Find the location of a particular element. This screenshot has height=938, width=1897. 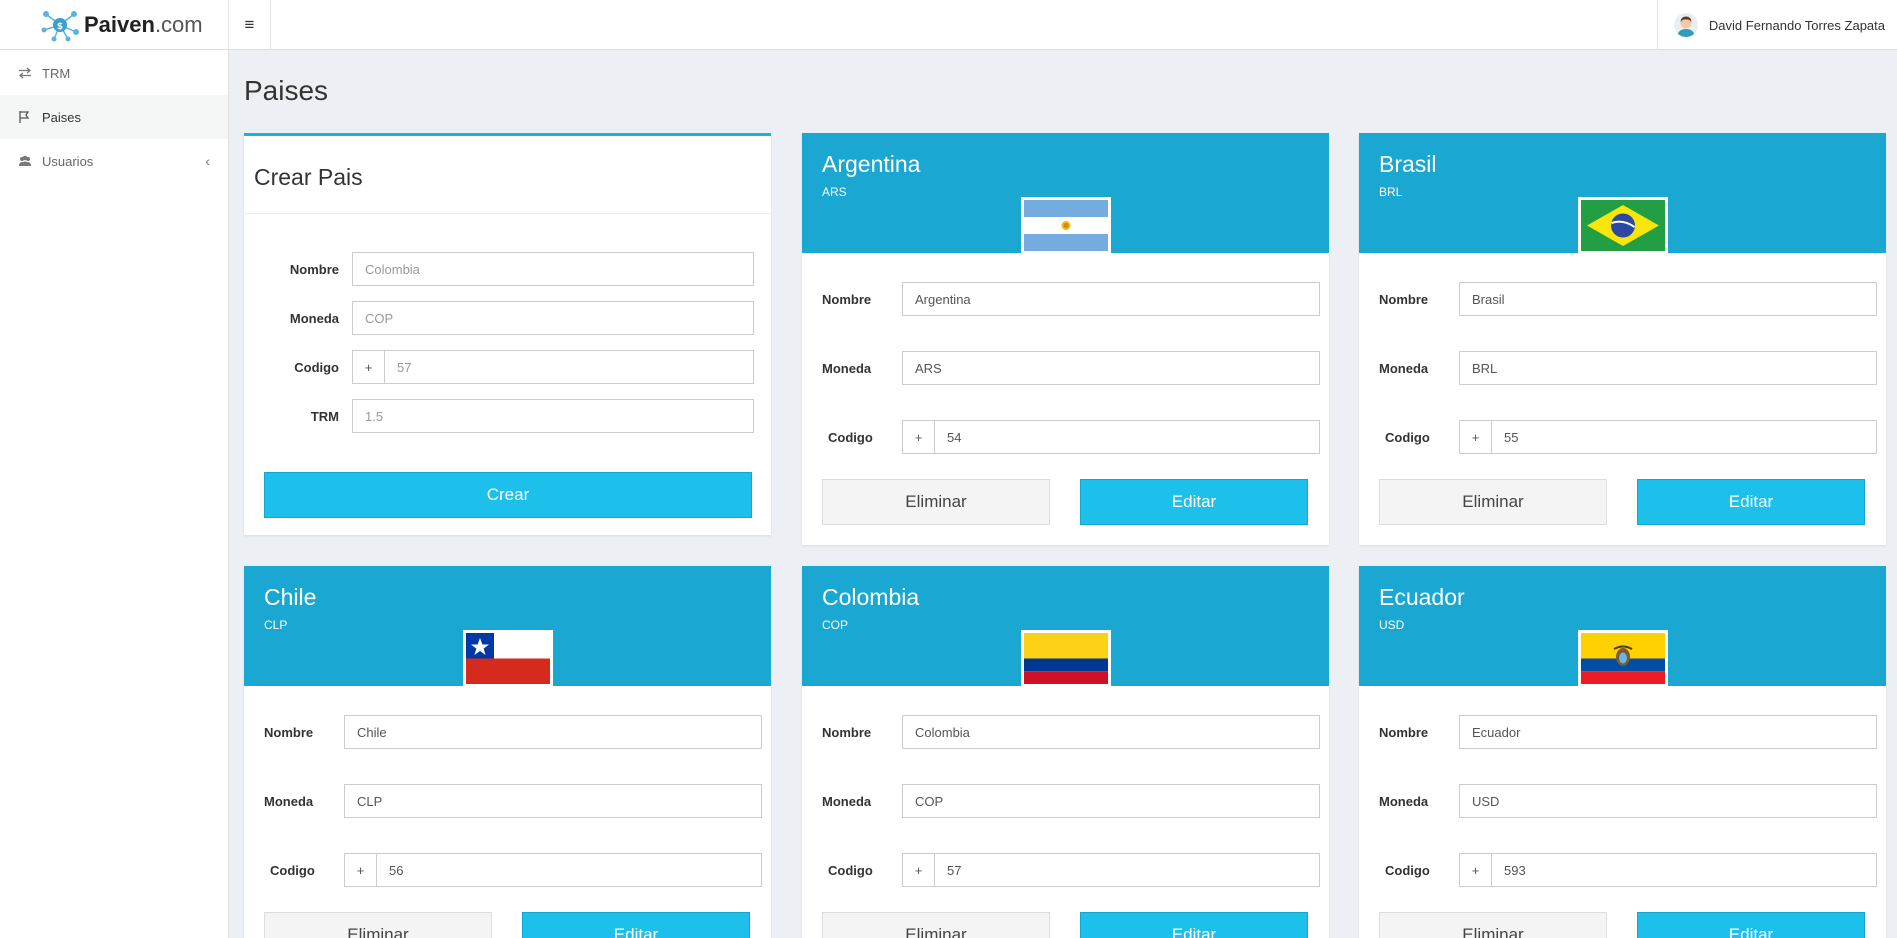

codigo-field: 55 is located at coordinates (1505, 437).